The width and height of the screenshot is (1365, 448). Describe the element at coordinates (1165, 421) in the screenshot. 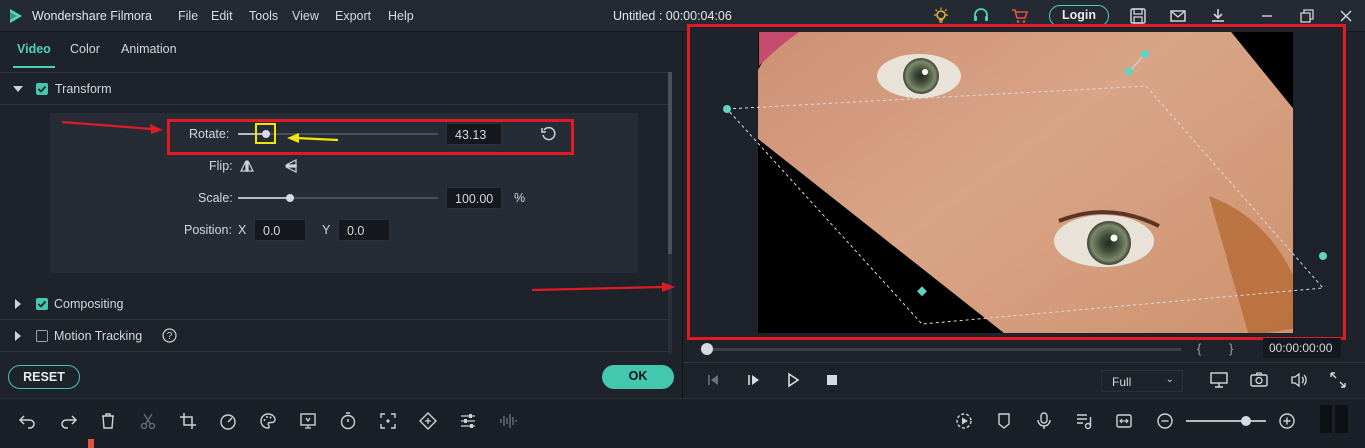

I see `zoom-out-icon` at that location.